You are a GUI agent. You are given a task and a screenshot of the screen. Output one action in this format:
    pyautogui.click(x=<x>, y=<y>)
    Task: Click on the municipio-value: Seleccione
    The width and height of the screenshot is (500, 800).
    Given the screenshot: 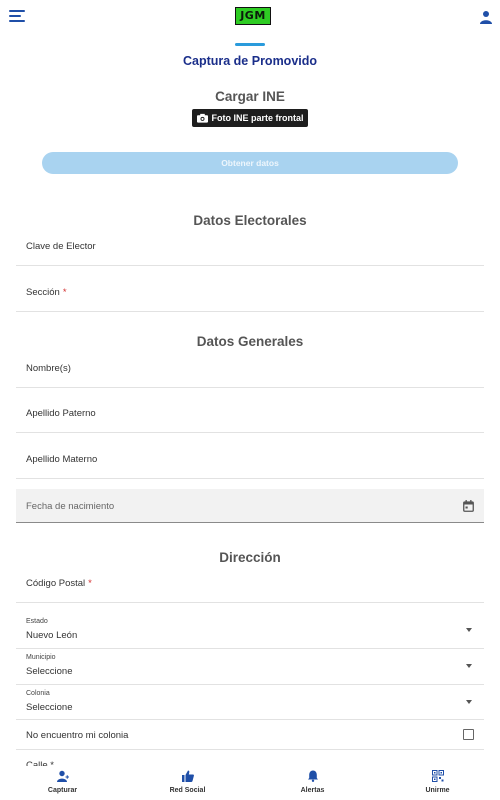 What is the action you would take?
    pyautogui.click(x=49, y=671)
    